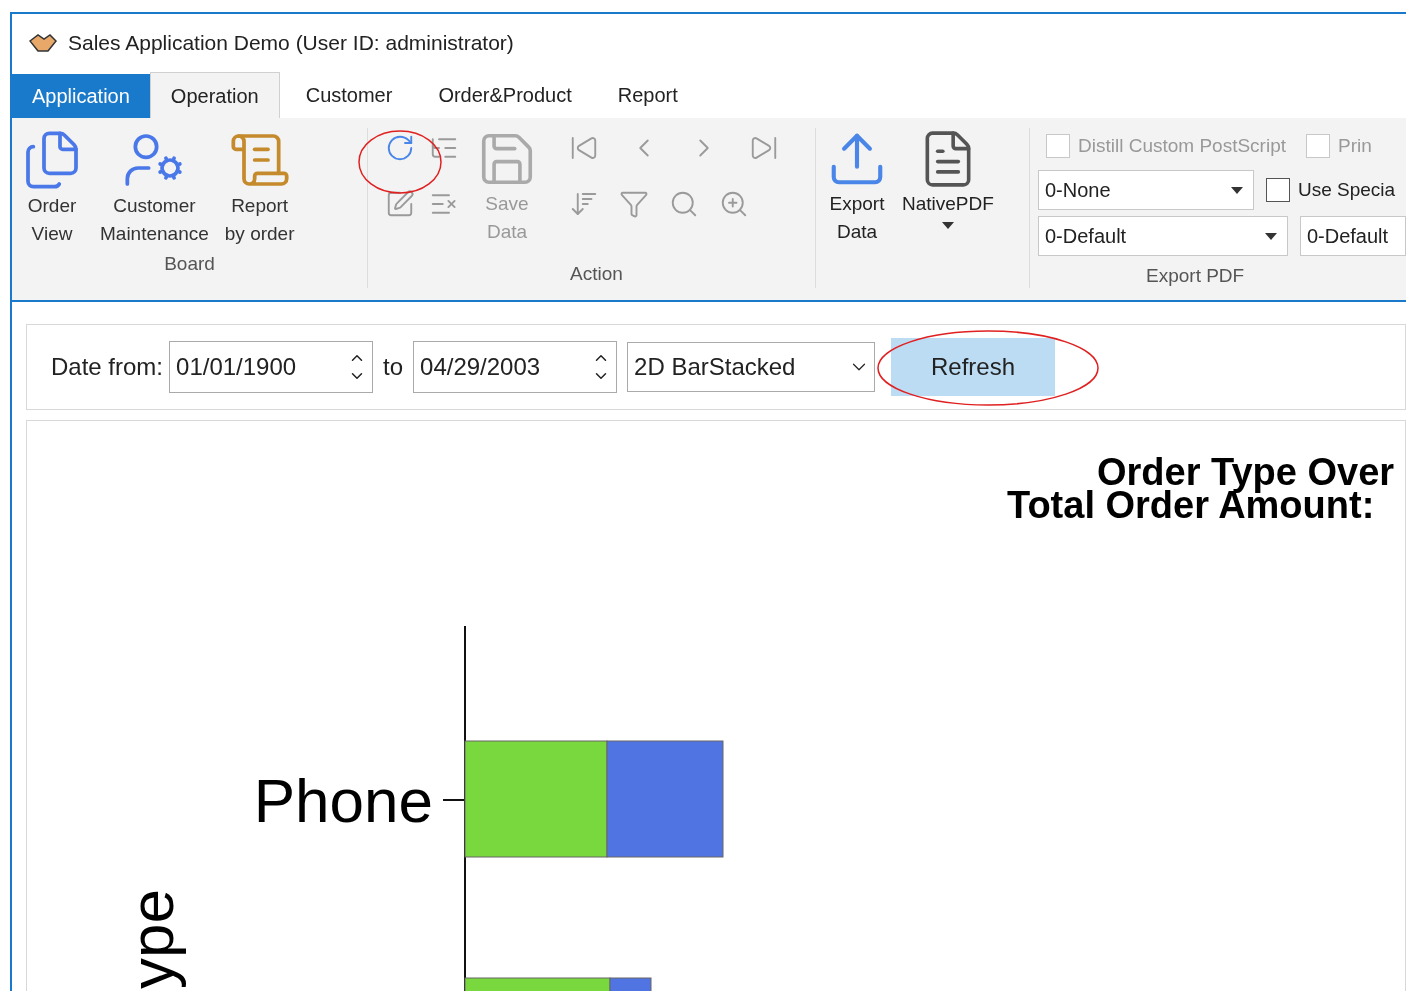  Describe the element at coordinates (1146, 190) in the screenshot. I see `dropdown: 0-None` at that location.